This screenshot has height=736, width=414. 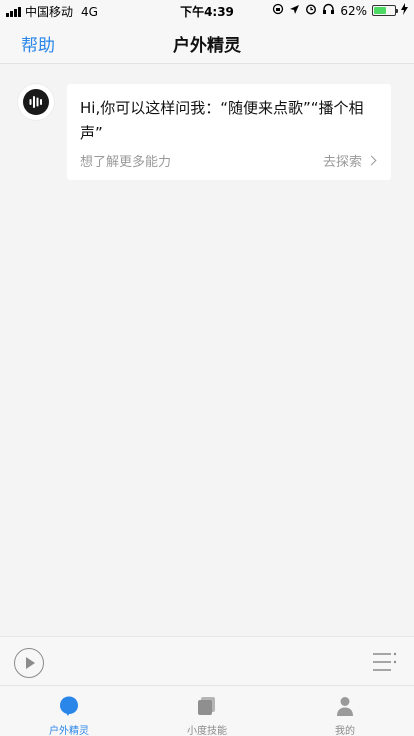 I want to click on assistant-avatar, so click(x=36, y=102).